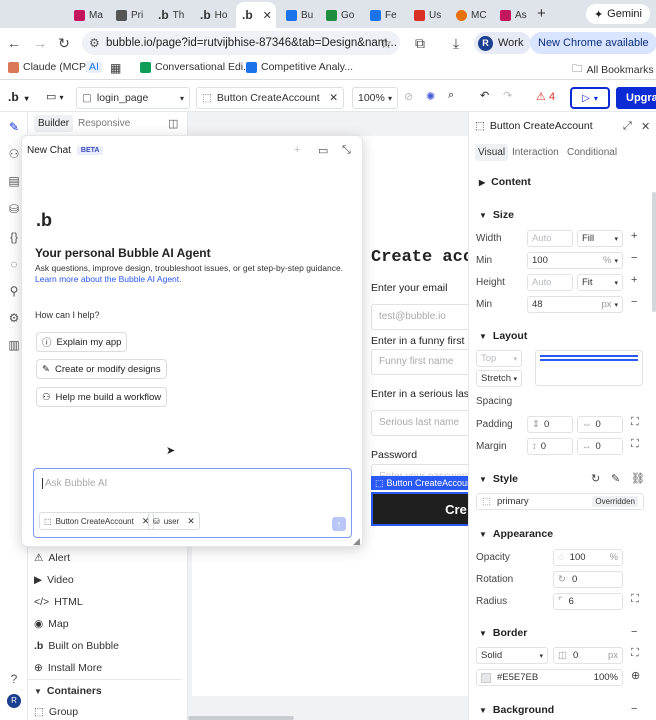 The width and height of the screenshot is (656, 720). What do you see at coordinates (635, 599) in the screenshot?
I see `expand-corners-icon: ⛶` at bounding box center [635, 599].